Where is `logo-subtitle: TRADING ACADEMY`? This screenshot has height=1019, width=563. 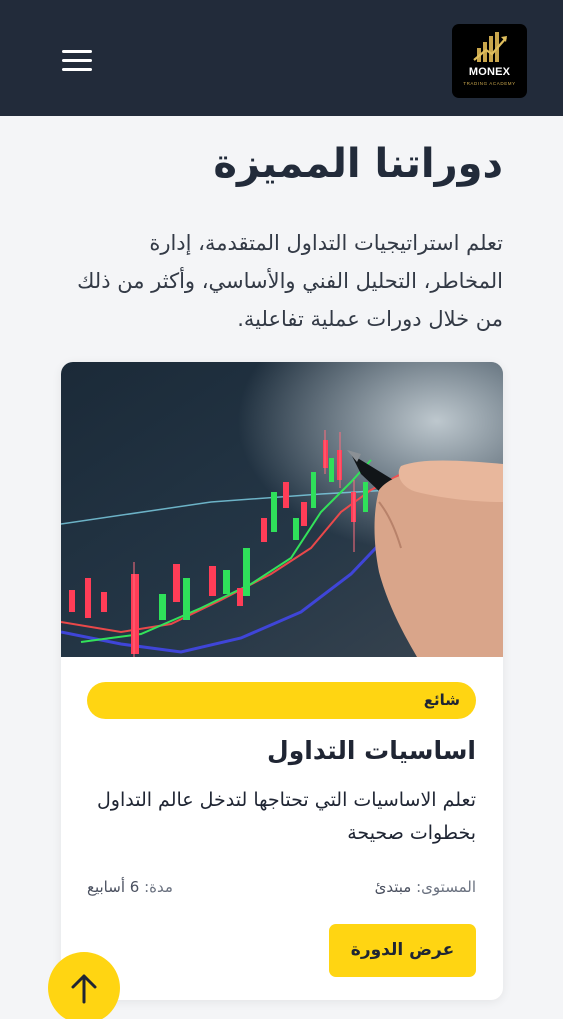
logo-subtitle: TRADING ACADEMY is located at coordinates (489, 83).